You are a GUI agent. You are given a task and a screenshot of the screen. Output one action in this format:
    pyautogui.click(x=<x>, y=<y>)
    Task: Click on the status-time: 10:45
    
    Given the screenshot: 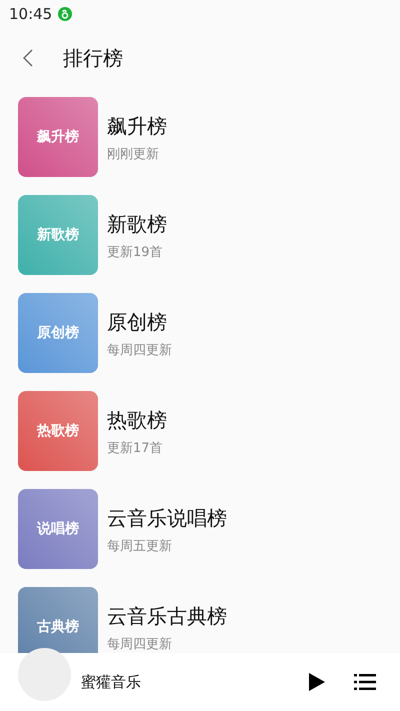 What is the action you would take?
    pyautogui.click(x=30, y=14)
    